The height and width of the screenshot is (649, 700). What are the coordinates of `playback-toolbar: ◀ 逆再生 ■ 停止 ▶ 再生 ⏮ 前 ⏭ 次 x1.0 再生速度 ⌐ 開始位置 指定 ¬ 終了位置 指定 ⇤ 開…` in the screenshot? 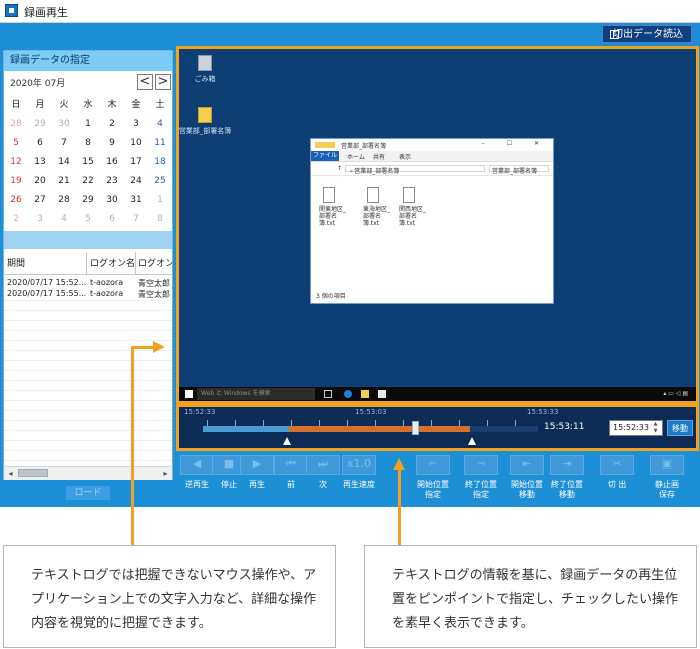 It's located at (437, 479).